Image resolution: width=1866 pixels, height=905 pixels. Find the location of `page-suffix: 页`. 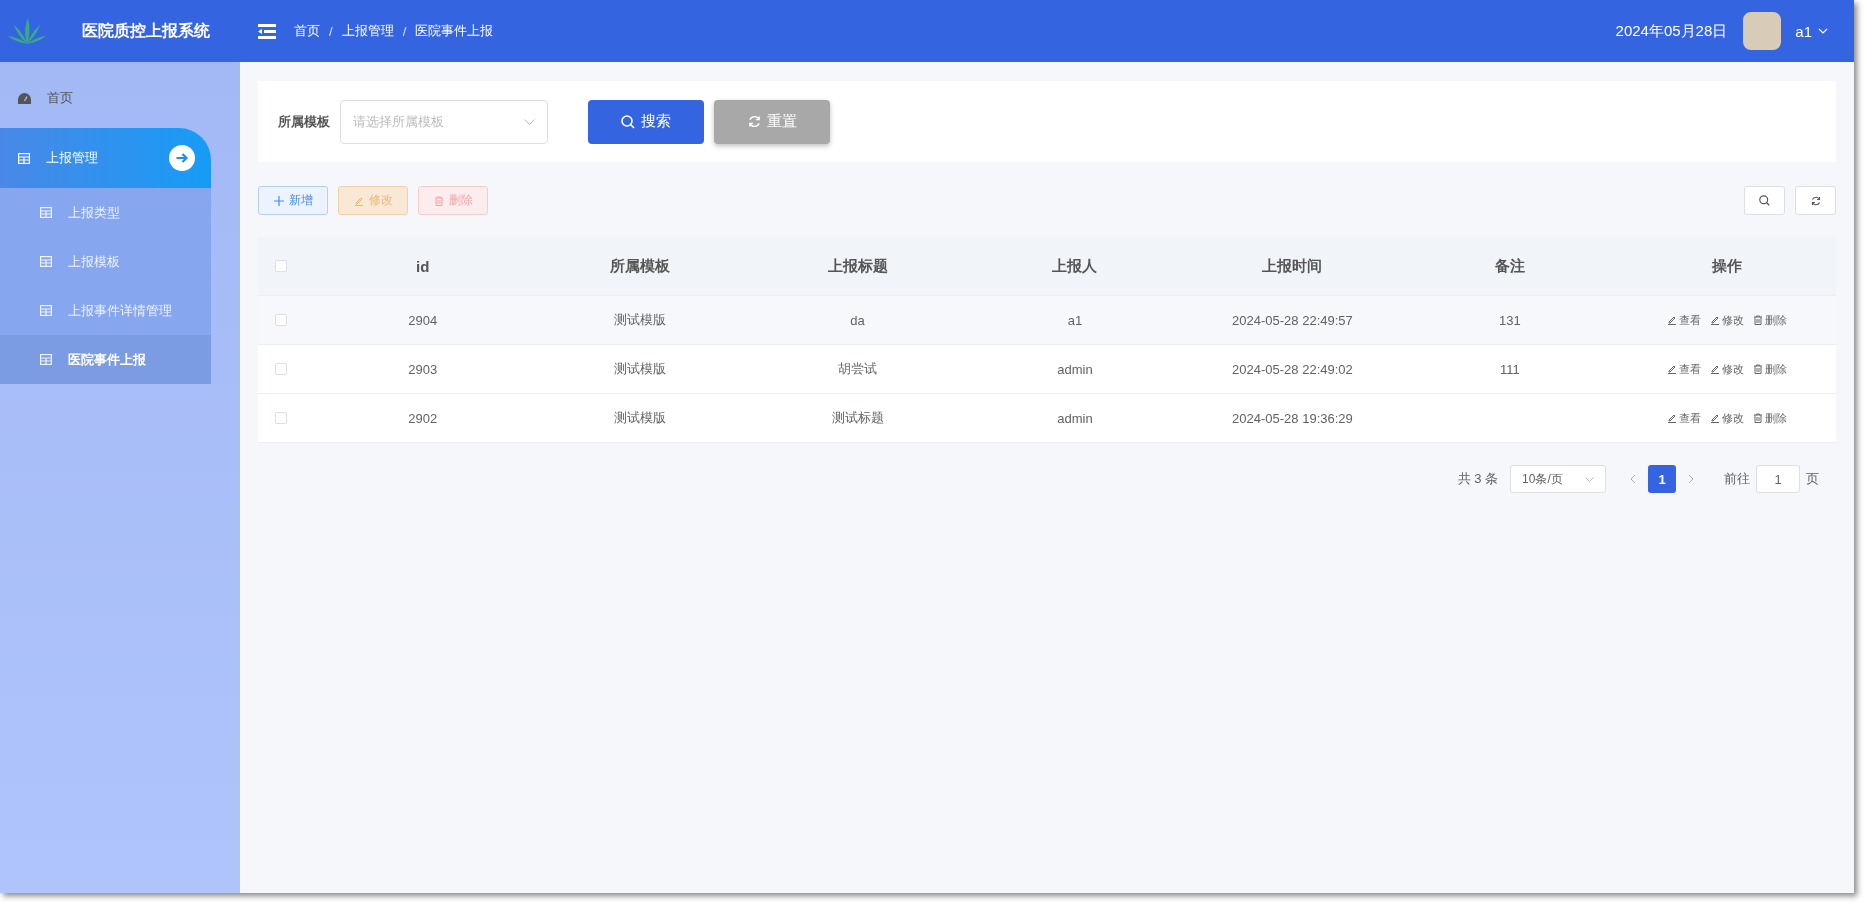

page-suffix: 页 is located at coordinates (1812, 479).